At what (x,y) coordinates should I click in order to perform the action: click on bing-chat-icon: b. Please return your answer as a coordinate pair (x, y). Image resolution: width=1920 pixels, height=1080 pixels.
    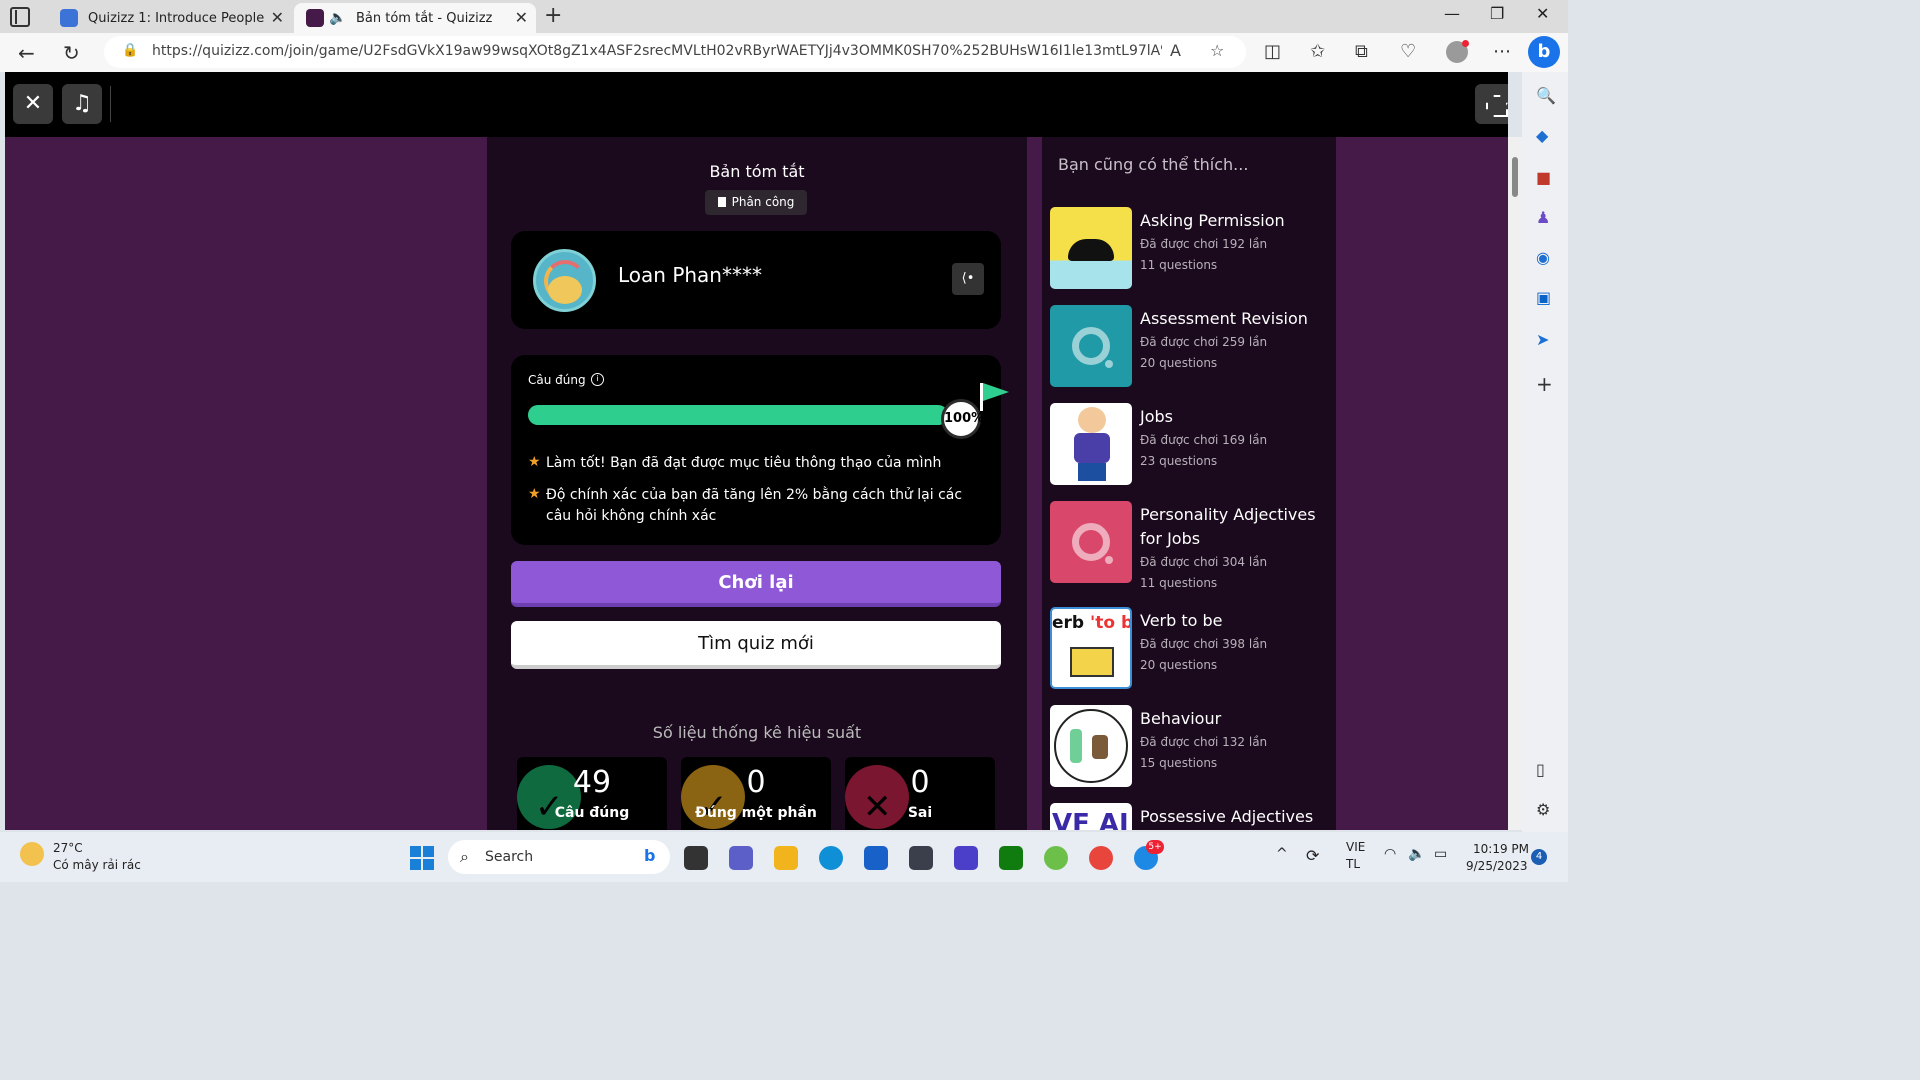
    Looking at the image, I should click on (1544, 52).